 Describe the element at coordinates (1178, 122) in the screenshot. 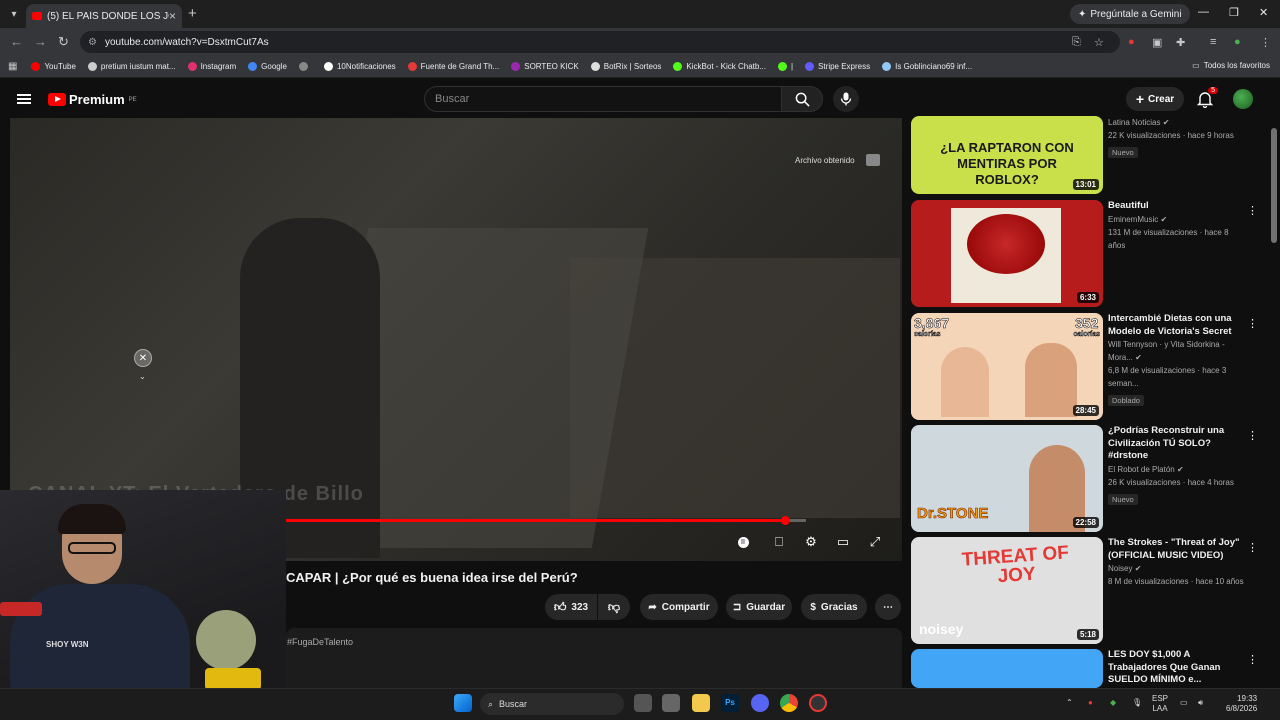

I see `channel-name: Latina Noticias ✔︎` at that location.